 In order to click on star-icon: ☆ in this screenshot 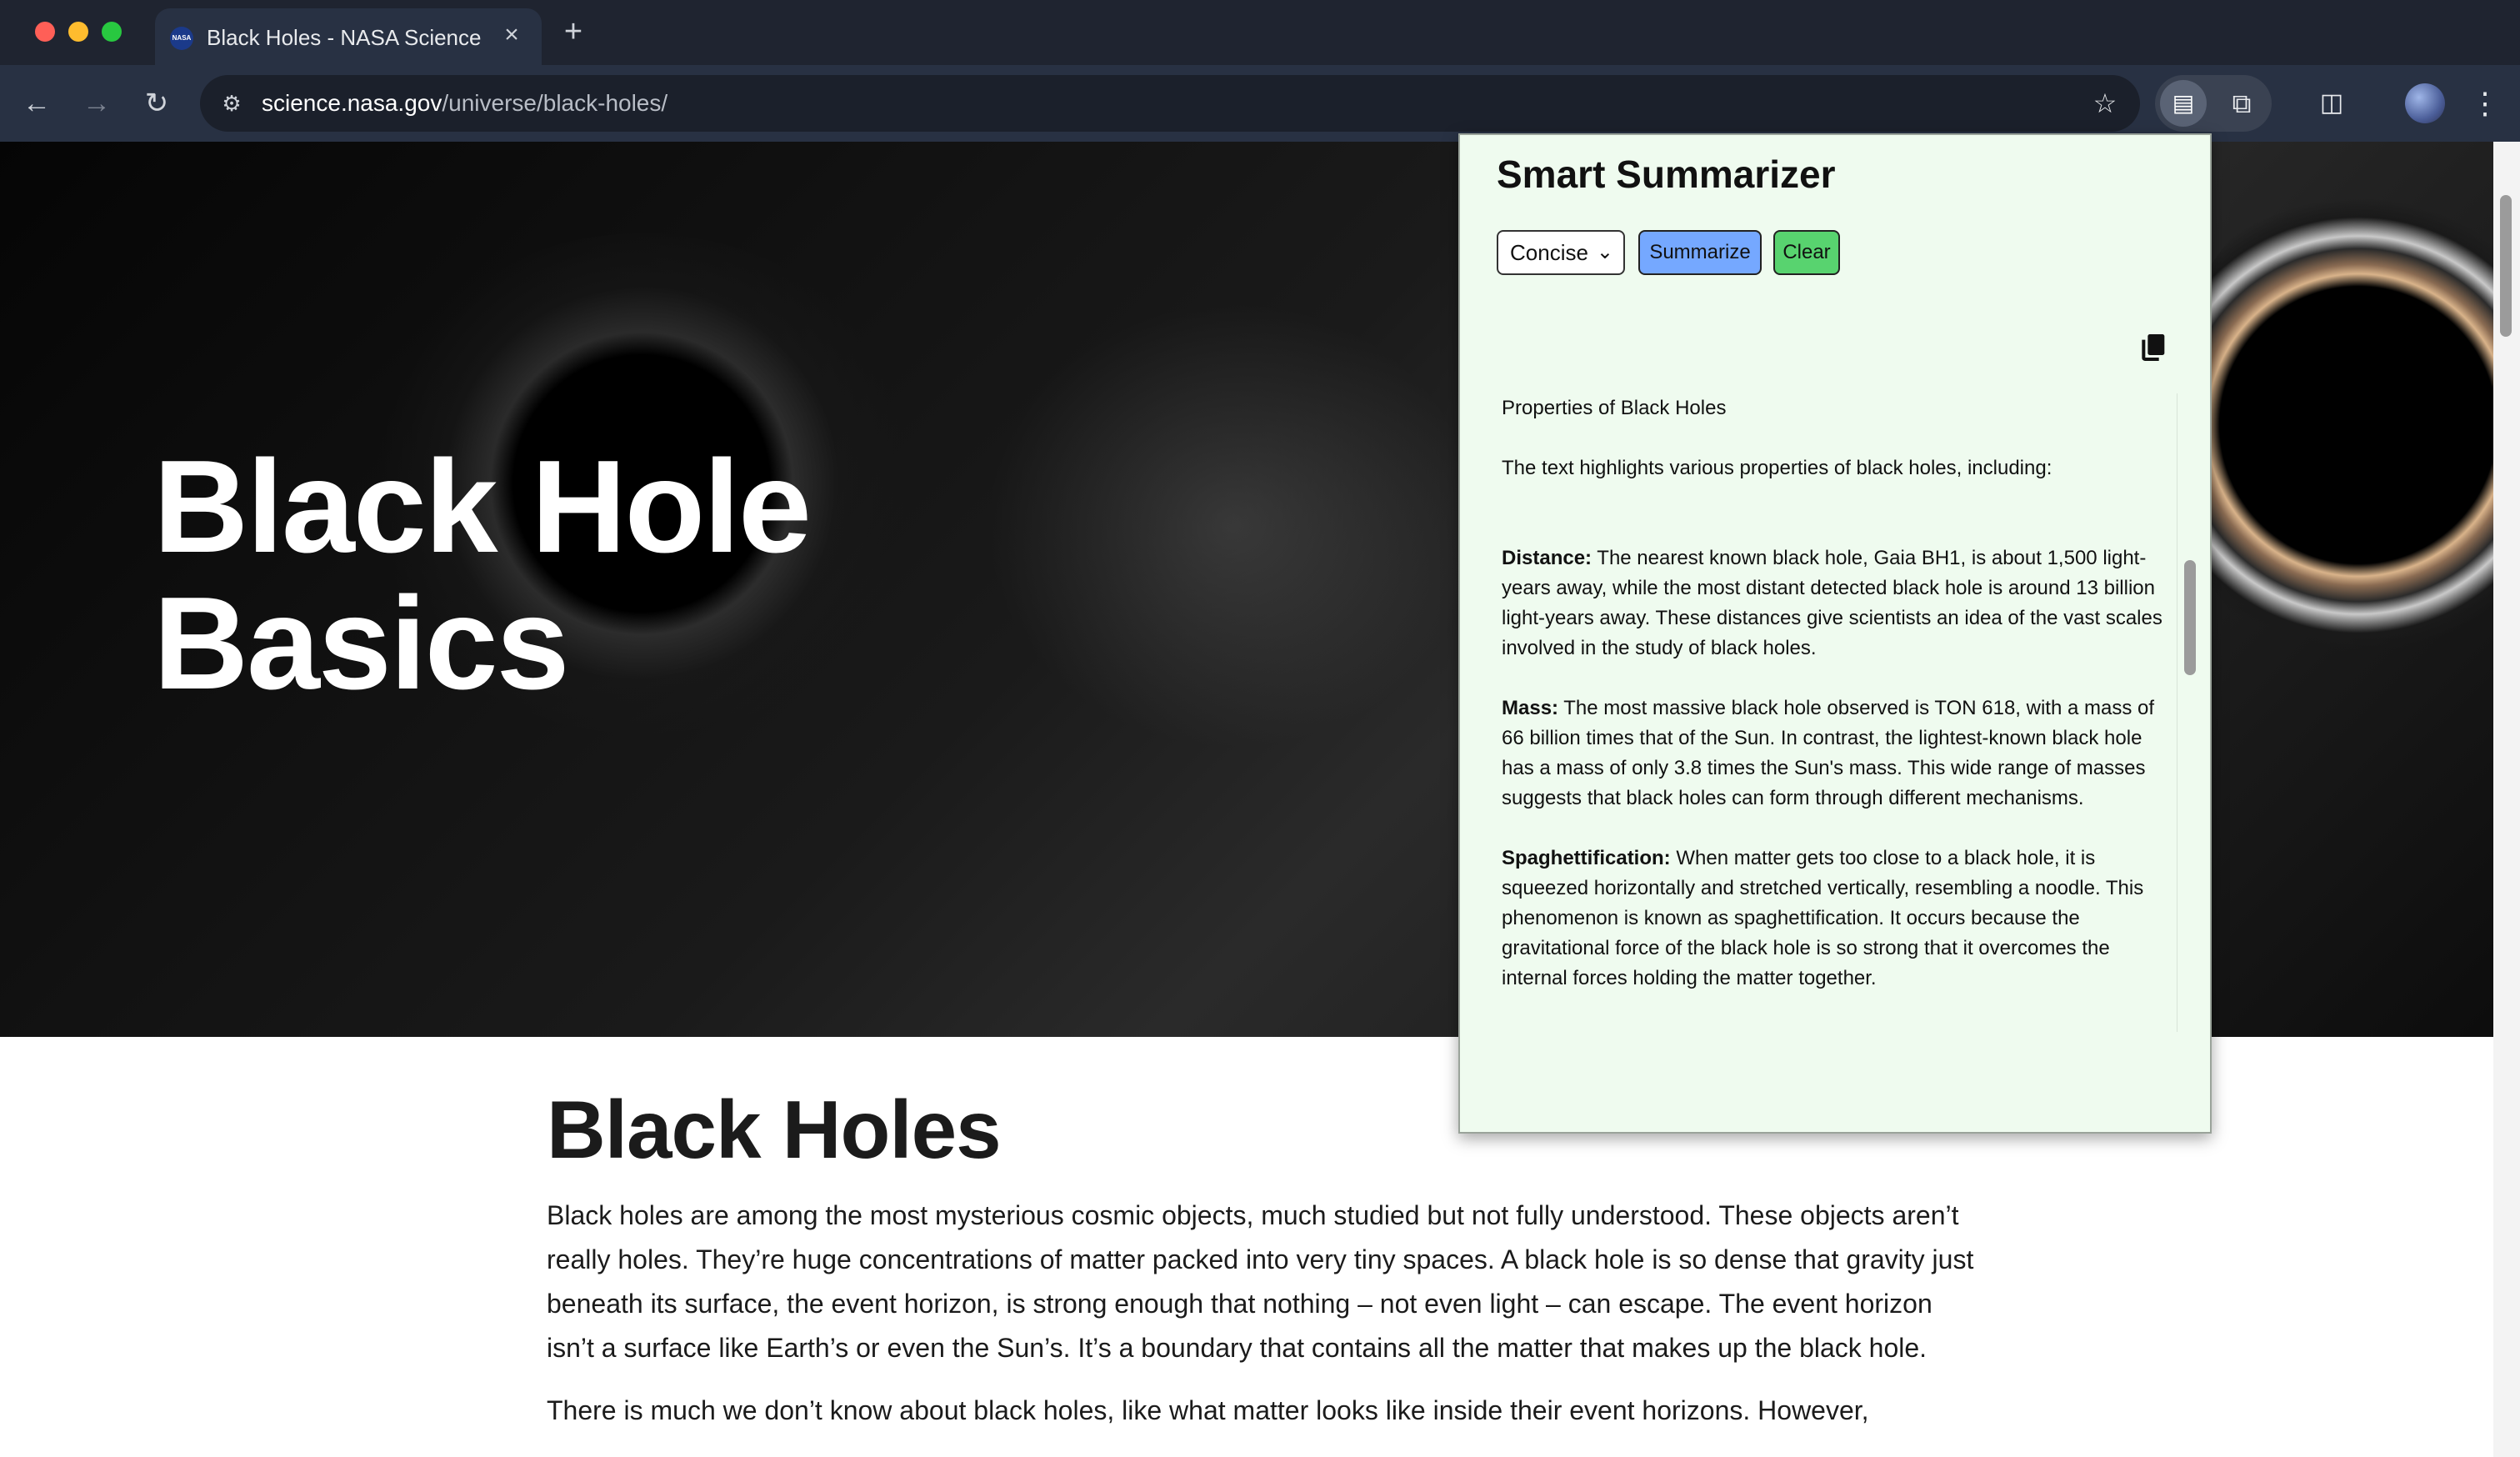, I will do `click(2105, 103)`.